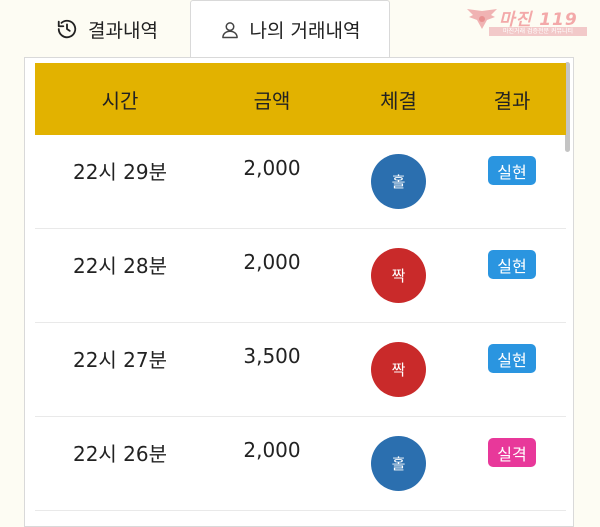 The image size is (600, 527). What do you see at coordinates (272, 100) in the screenshot?
I see `column-header-amount: 금액` at bounding box center [272, 100].